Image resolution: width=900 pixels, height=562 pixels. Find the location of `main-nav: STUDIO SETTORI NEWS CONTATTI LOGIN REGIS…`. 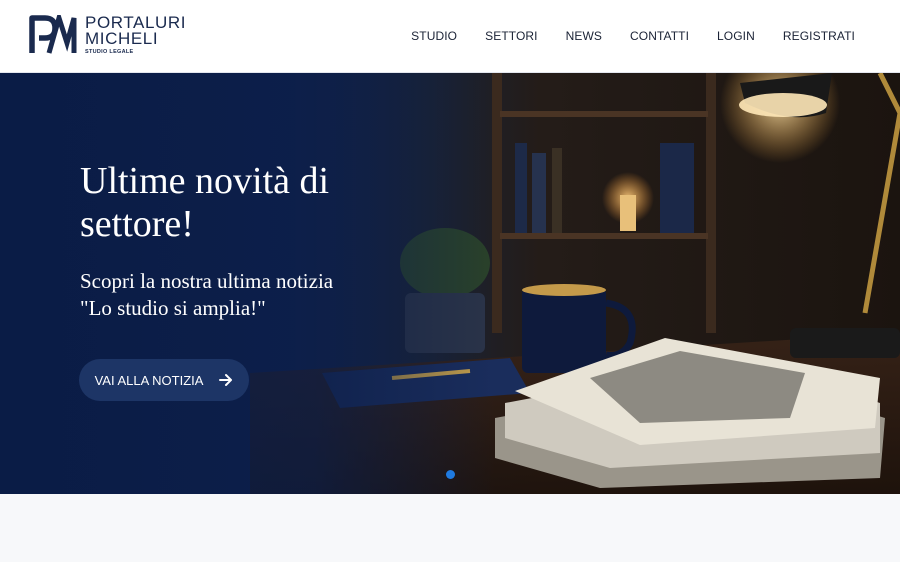

main-nav: STUDIO SETTORI NEWS CONTATTI LOGIN REGIS… is located at coordinates (619, 36).